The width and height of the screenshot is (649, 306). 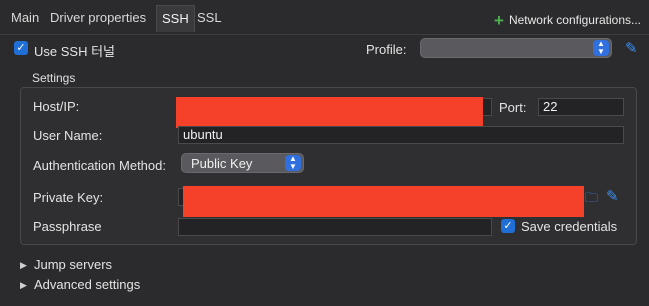 I want to click on port-label: Port:, so click(x=513, y=107).